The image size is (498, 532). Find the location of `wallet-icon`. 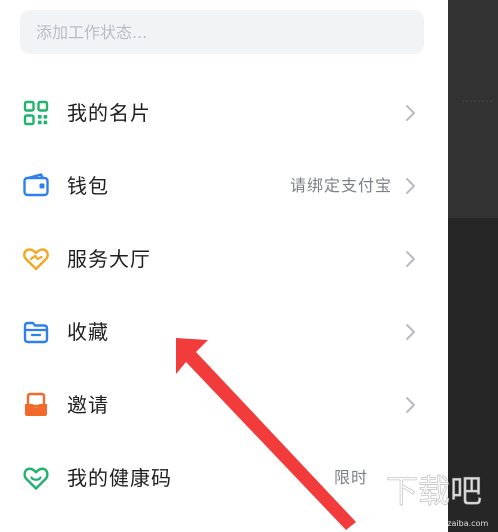

wallet-icon is located at coordinates (36, 185).